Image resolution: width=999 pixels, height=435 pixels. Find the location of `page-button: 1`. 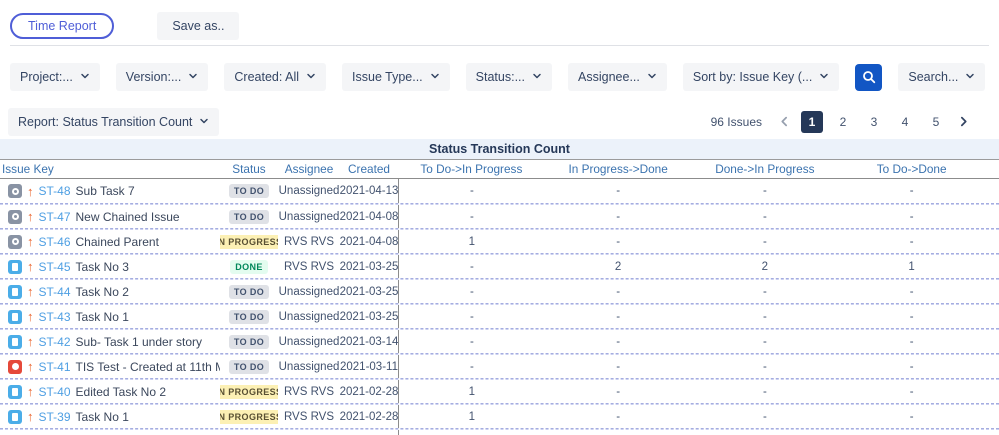

page-button: 1 is located at coordinates (812, 121).